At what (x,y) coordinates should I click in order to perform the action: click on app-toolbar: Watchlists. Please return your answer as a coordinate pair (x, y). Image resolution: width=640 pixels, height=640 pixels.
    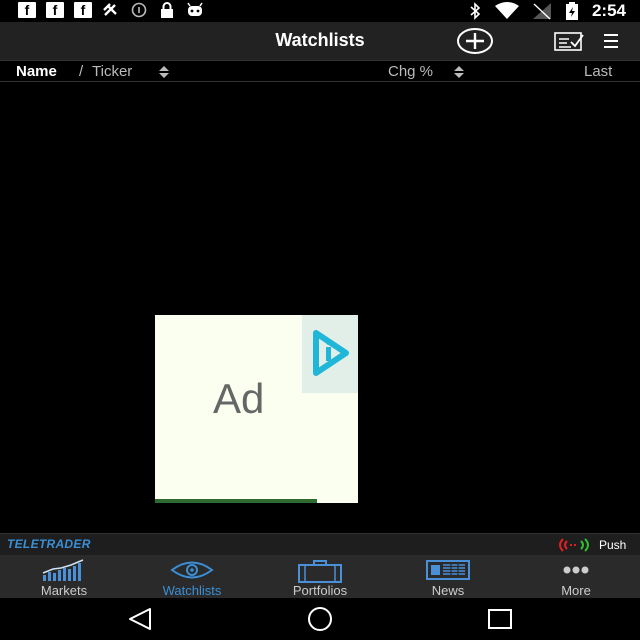
    Looking at the image, I should click on (320, 41).